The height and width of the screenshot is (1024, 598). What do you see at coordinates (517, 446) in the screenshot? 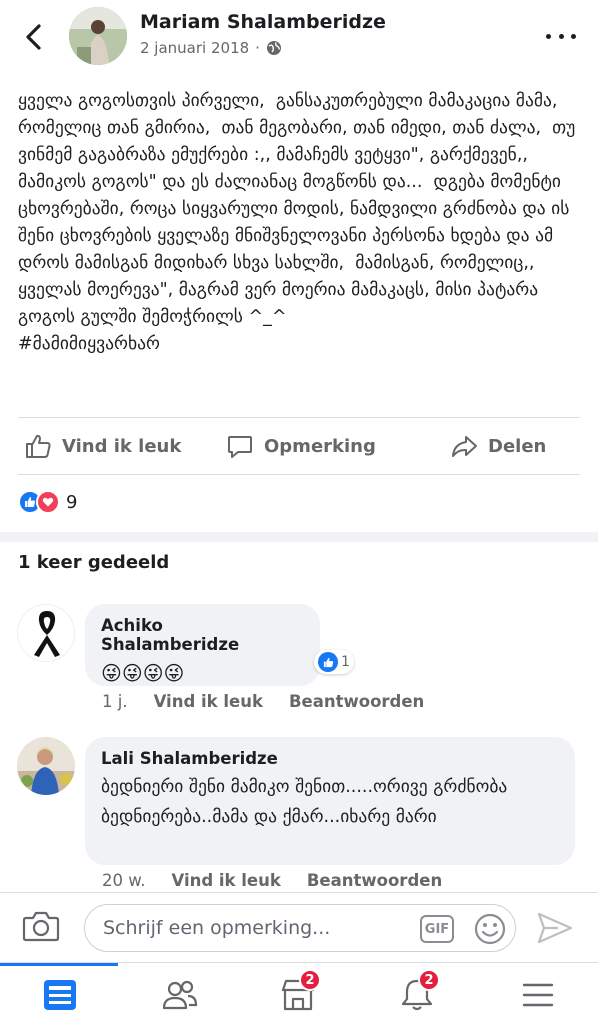
I see `share-label: Delen` at bounding box center [517, 446].